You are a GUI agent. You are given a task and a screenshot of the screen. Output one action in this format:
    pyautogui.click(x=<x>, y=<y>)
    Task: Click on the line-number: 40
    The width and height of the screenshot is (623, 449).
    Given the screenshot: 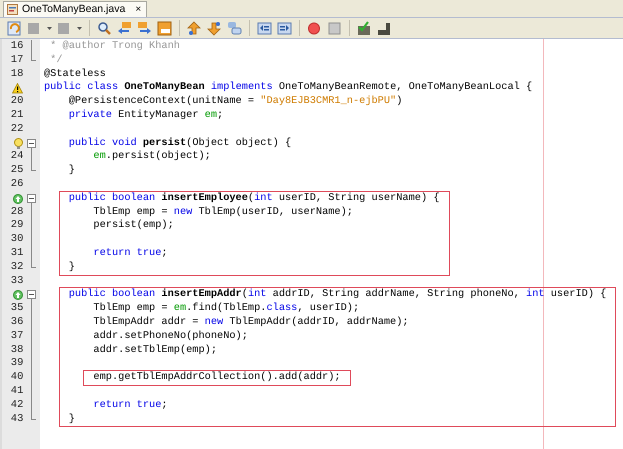 What is the action you would take?
    pyautogui.click(x=17, y=378)
    